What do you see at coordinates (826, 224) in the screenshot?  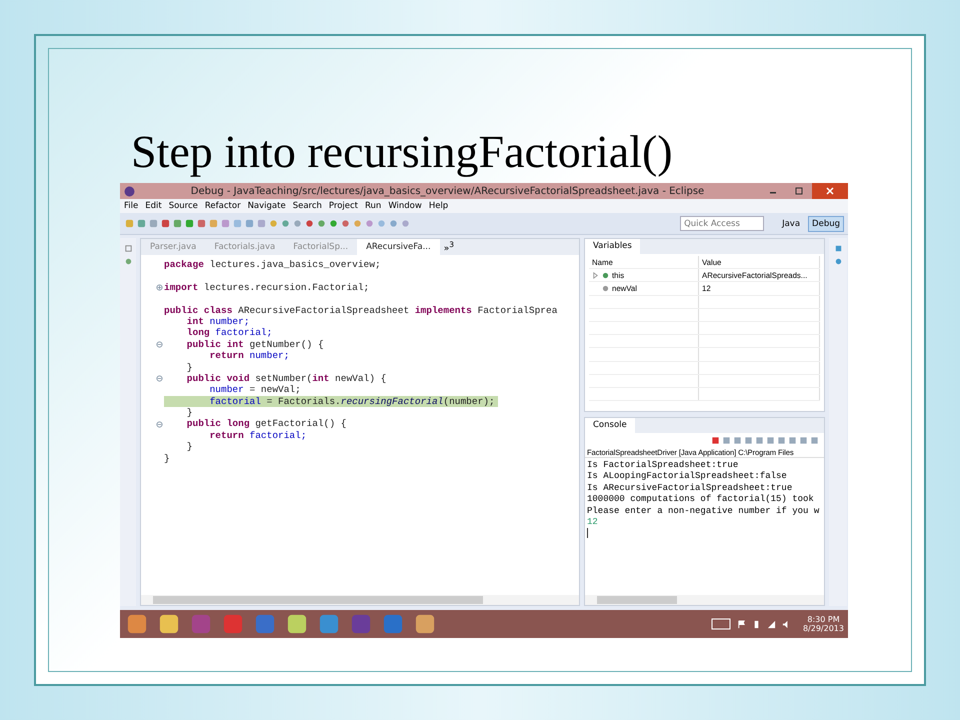 I see `perspective-button: Debug` at bounding box center [826, 224].